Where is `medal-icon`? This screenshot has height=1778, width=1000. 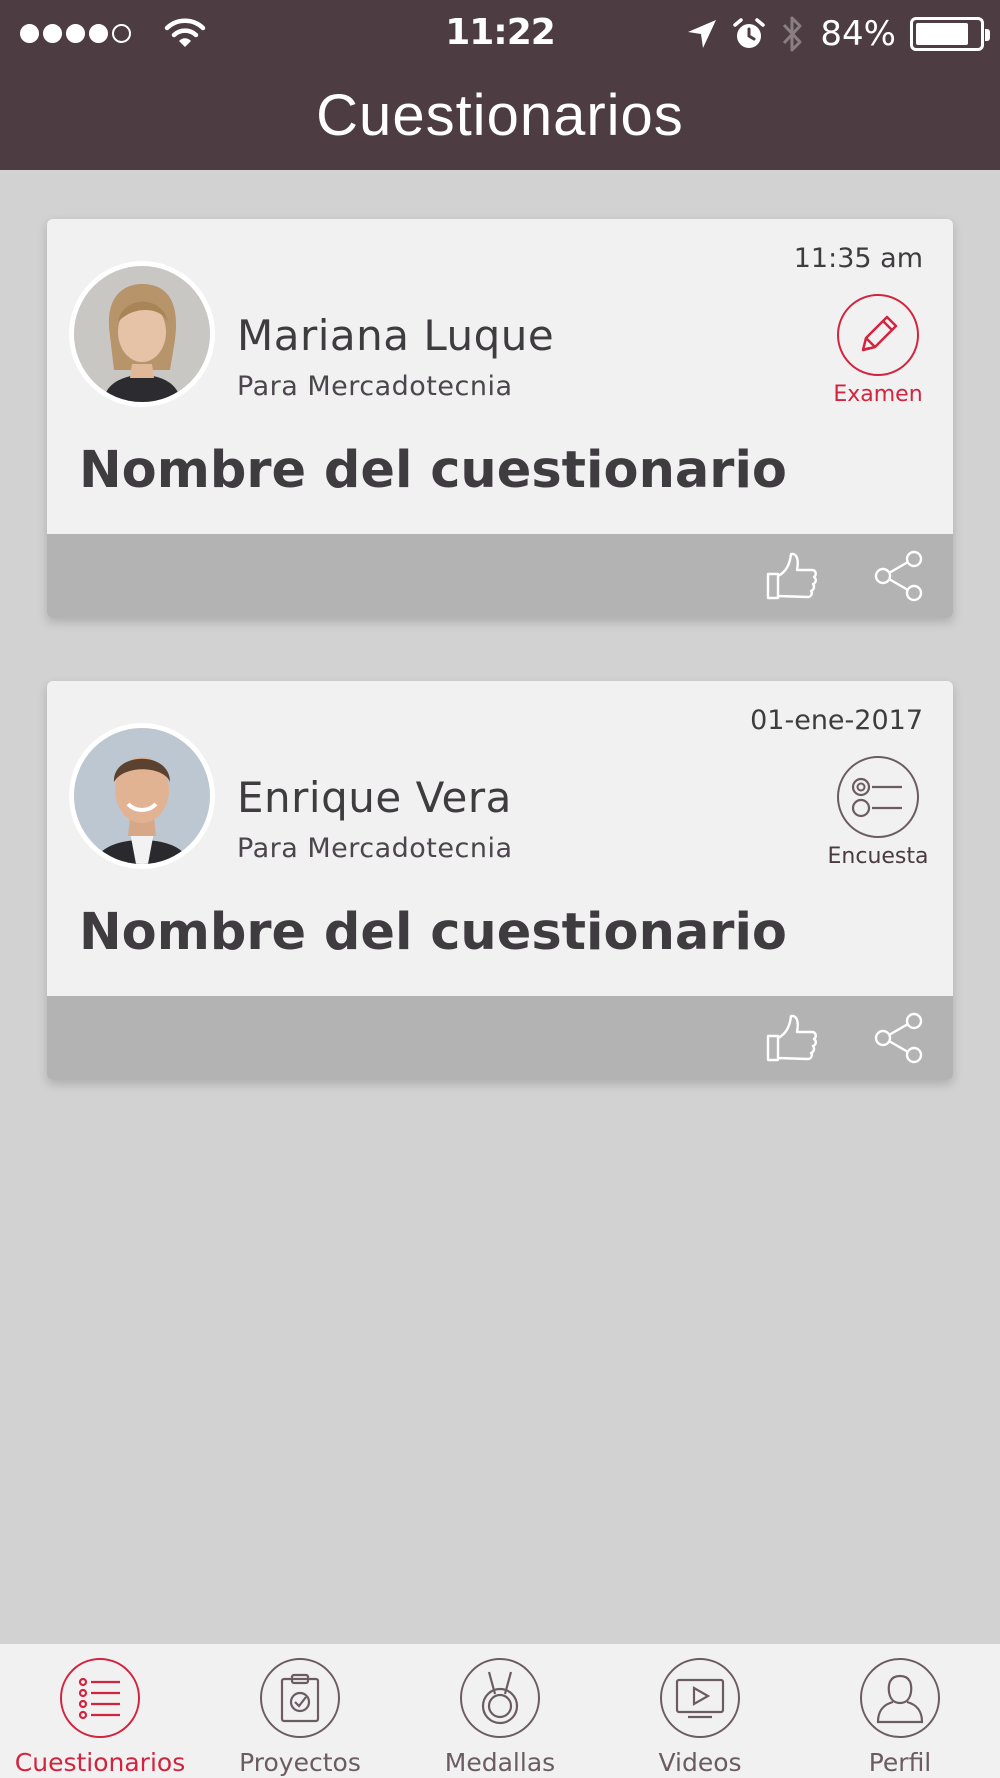
medal-icon is located at coordinates (500, 1698).